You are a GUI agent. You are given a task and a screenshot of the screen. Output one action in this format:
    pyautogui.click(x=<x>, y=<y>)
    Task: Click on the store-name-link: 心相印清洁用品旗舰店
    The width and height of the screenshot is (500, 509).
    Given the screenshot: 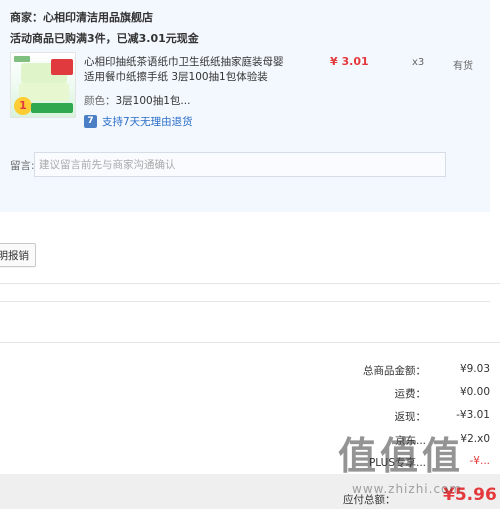 What is the action you would take?
    pyautogui.click(x=98, y=17)
    